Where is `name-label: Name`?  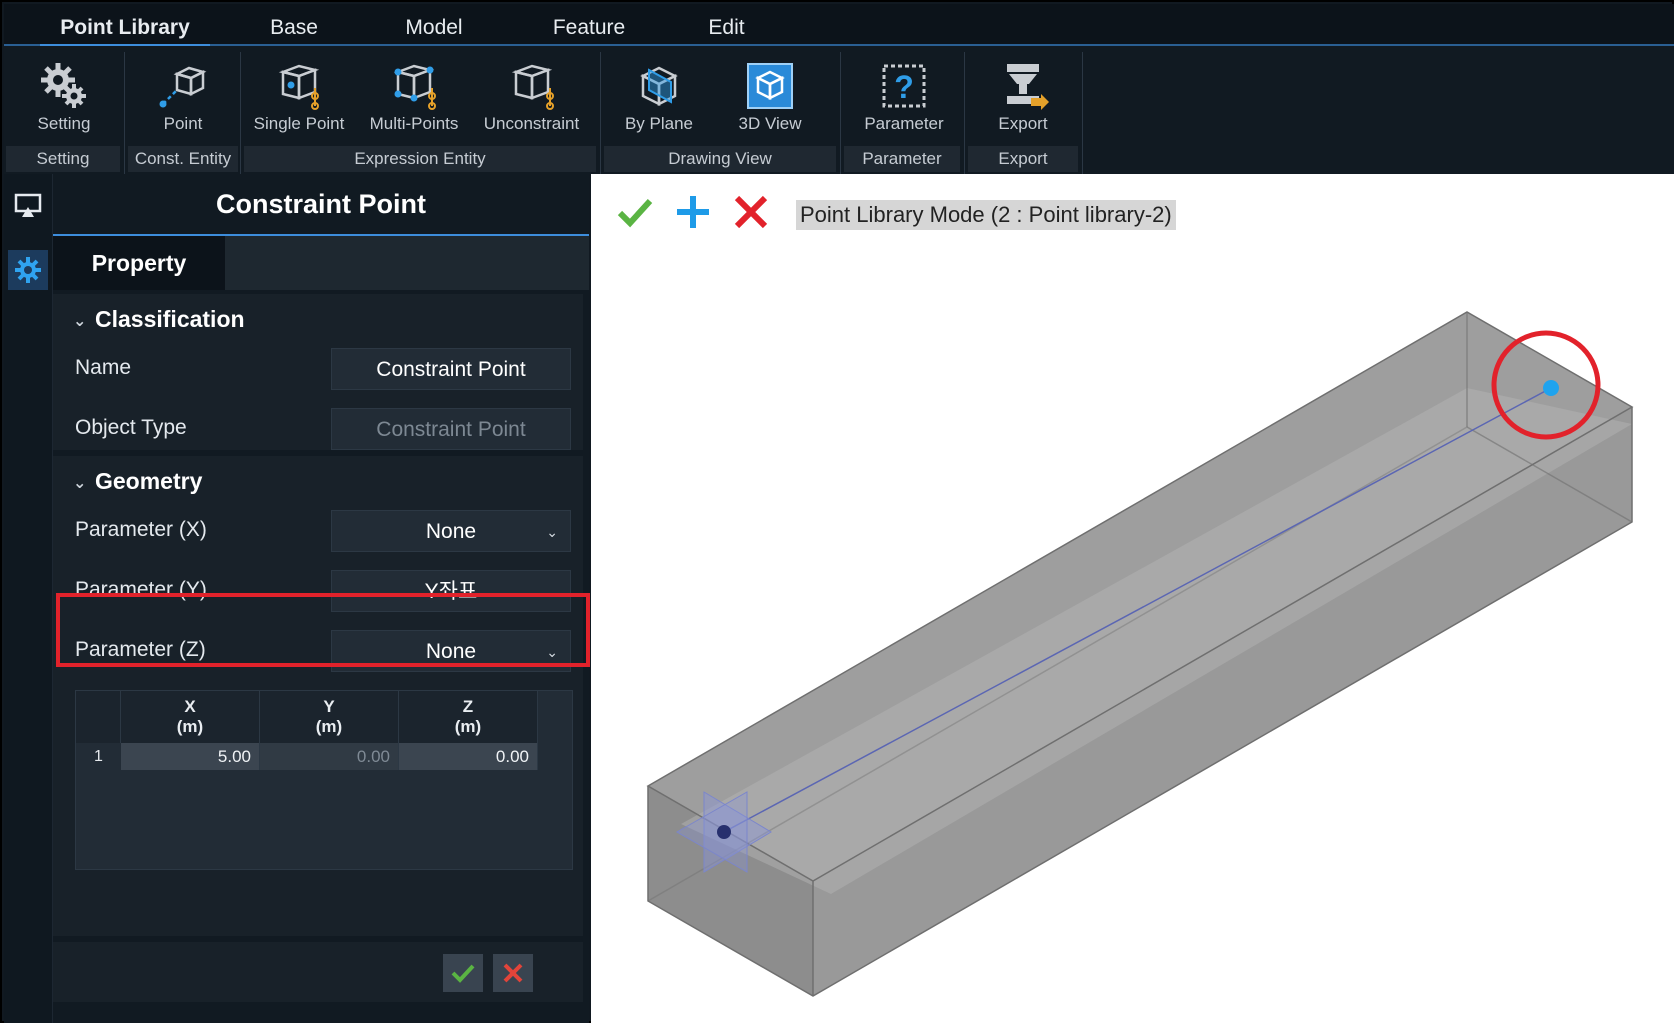 name-label: Name is located at coordinates (103, 367).